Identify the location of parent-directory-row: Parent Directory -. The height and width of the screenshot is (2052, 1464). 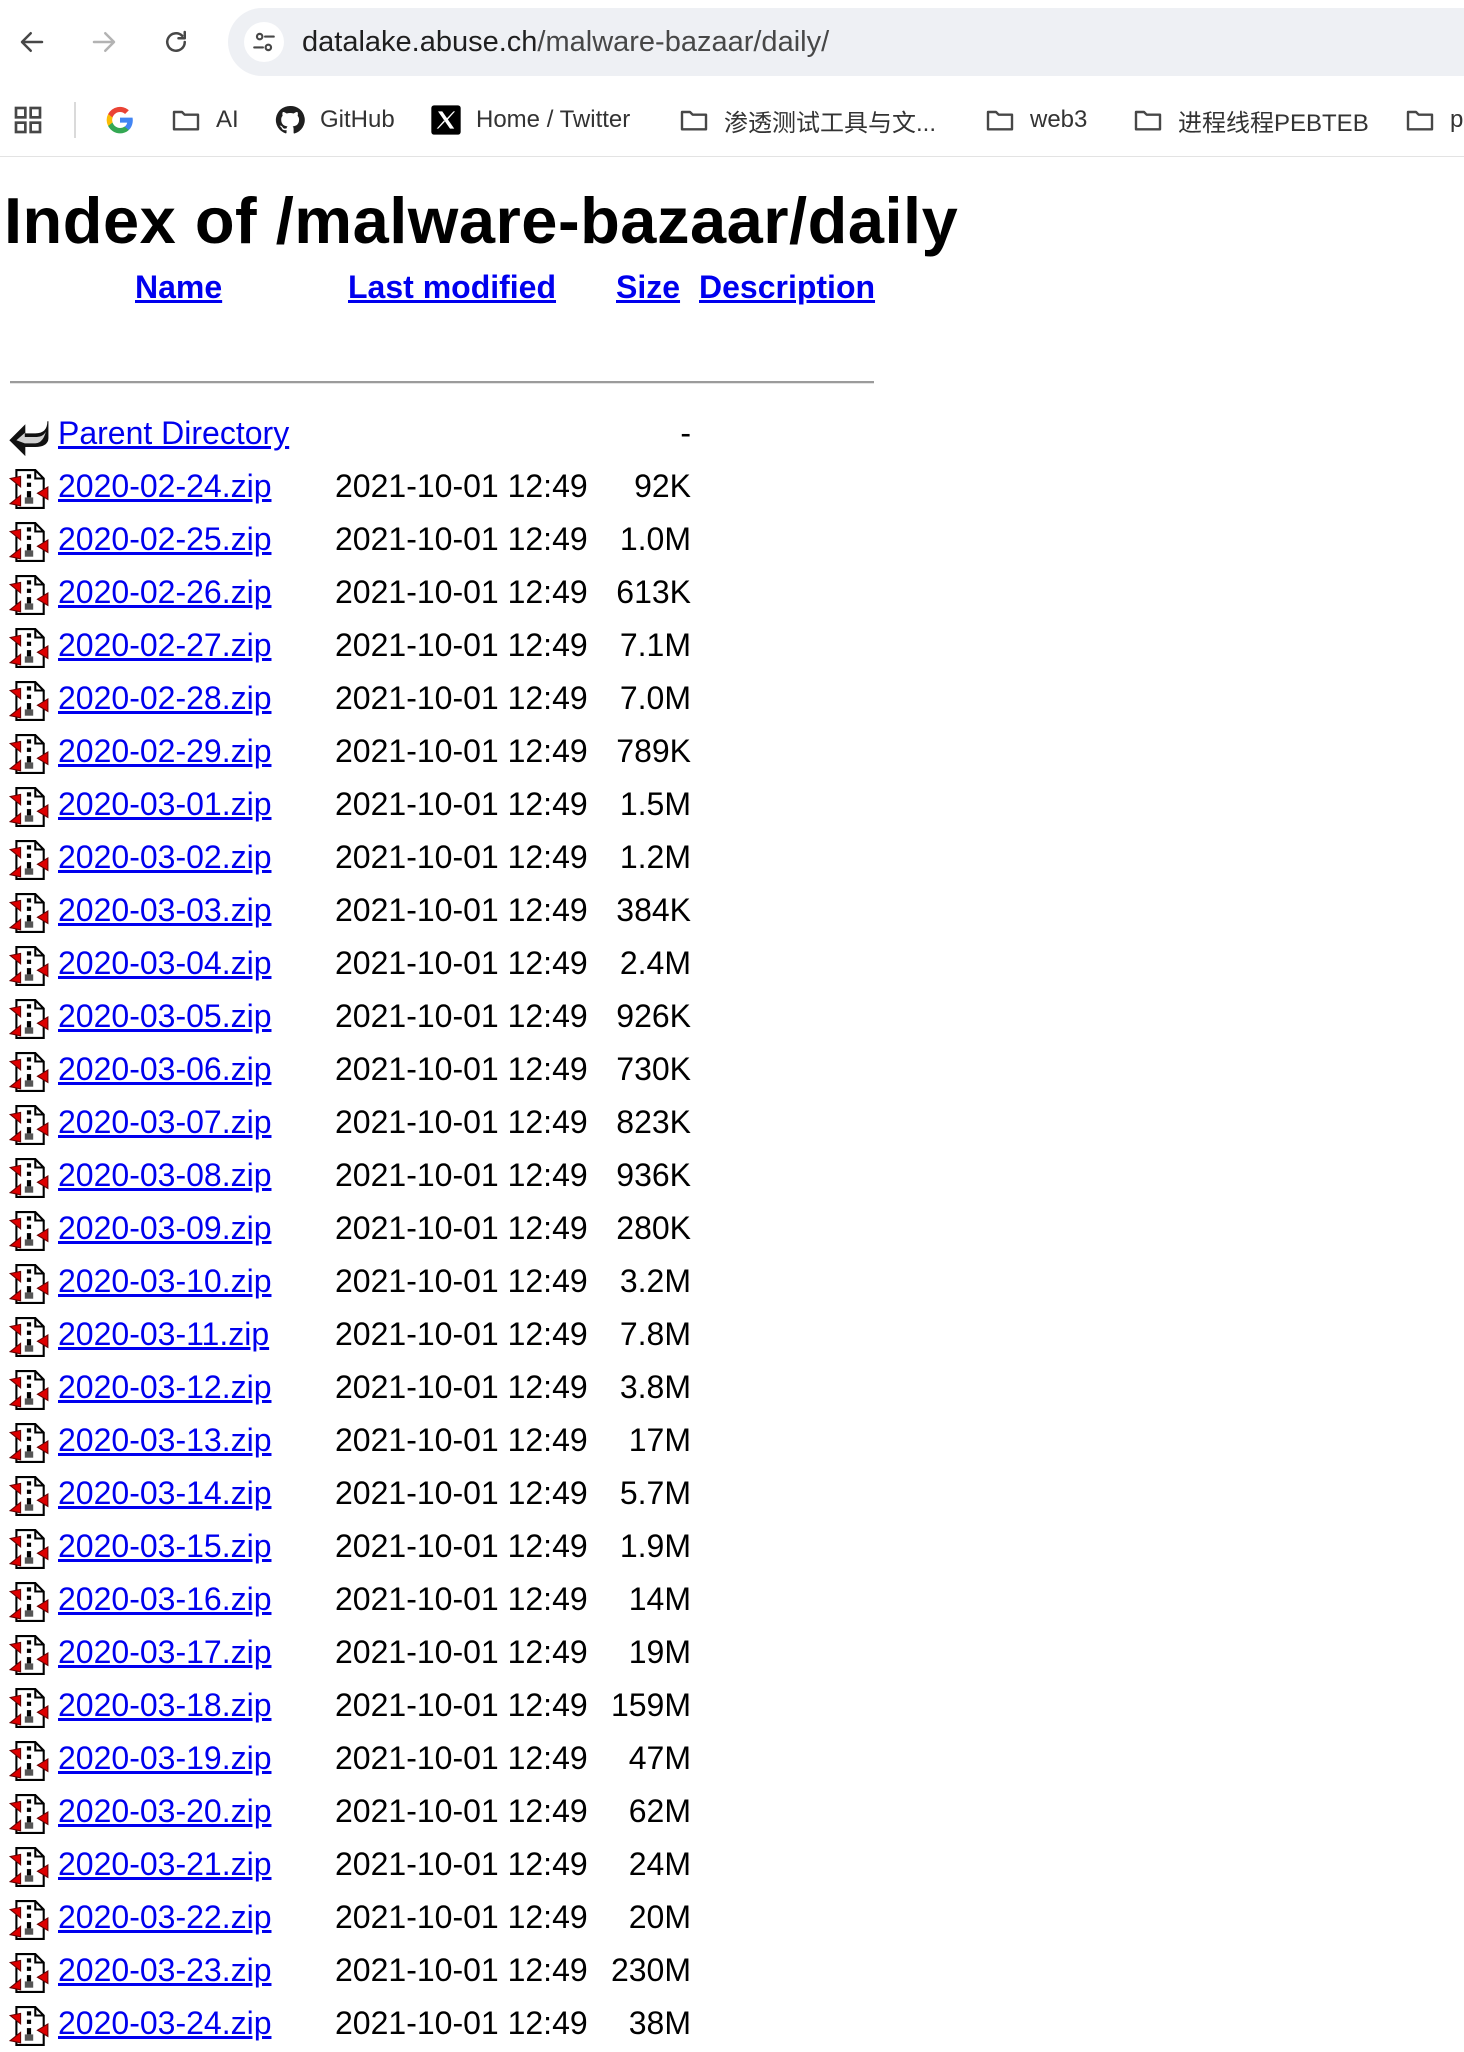
(380, 435).